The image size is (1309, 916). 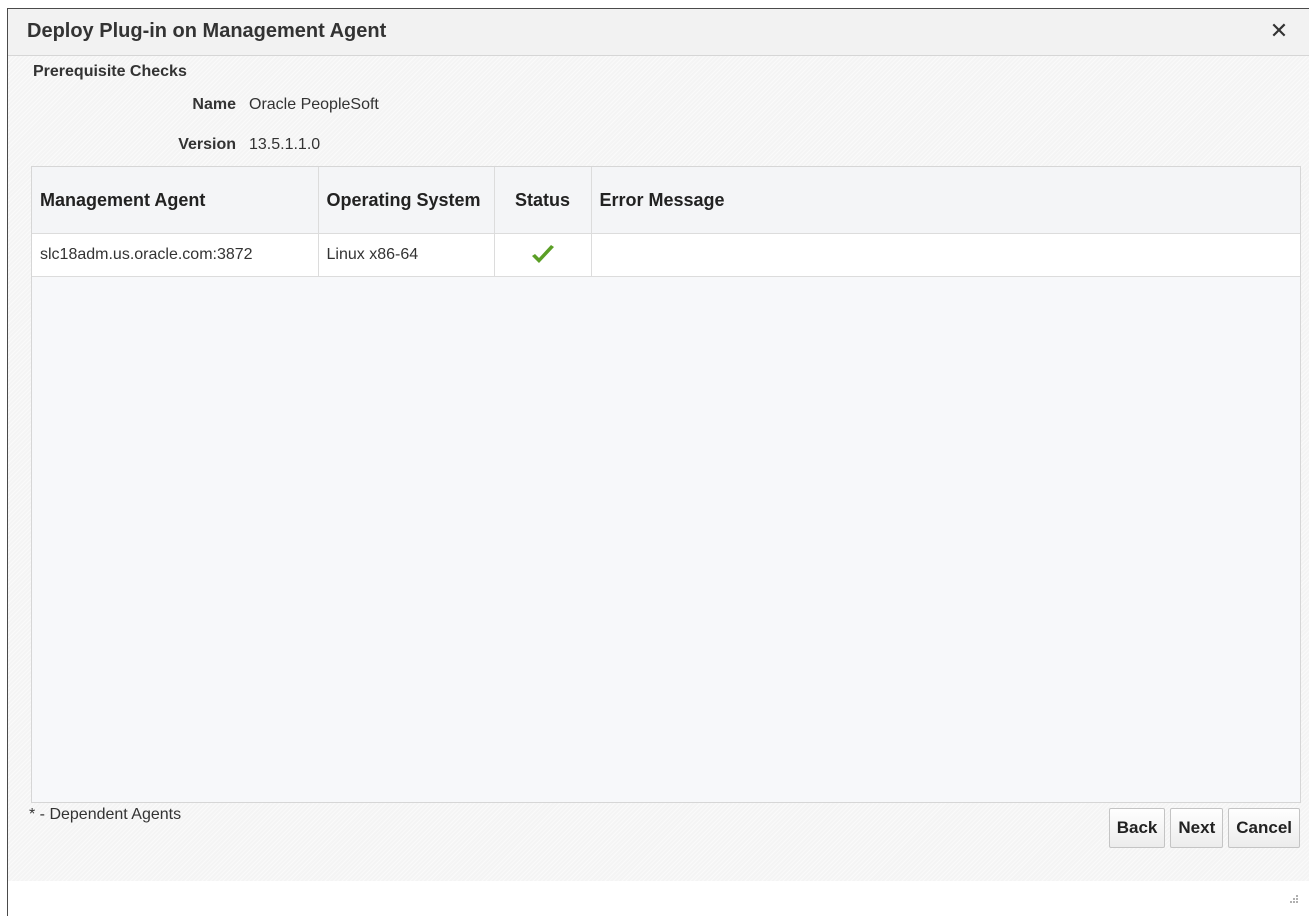 I want to click on column-header-status: Status, so click(x=543, y=200).